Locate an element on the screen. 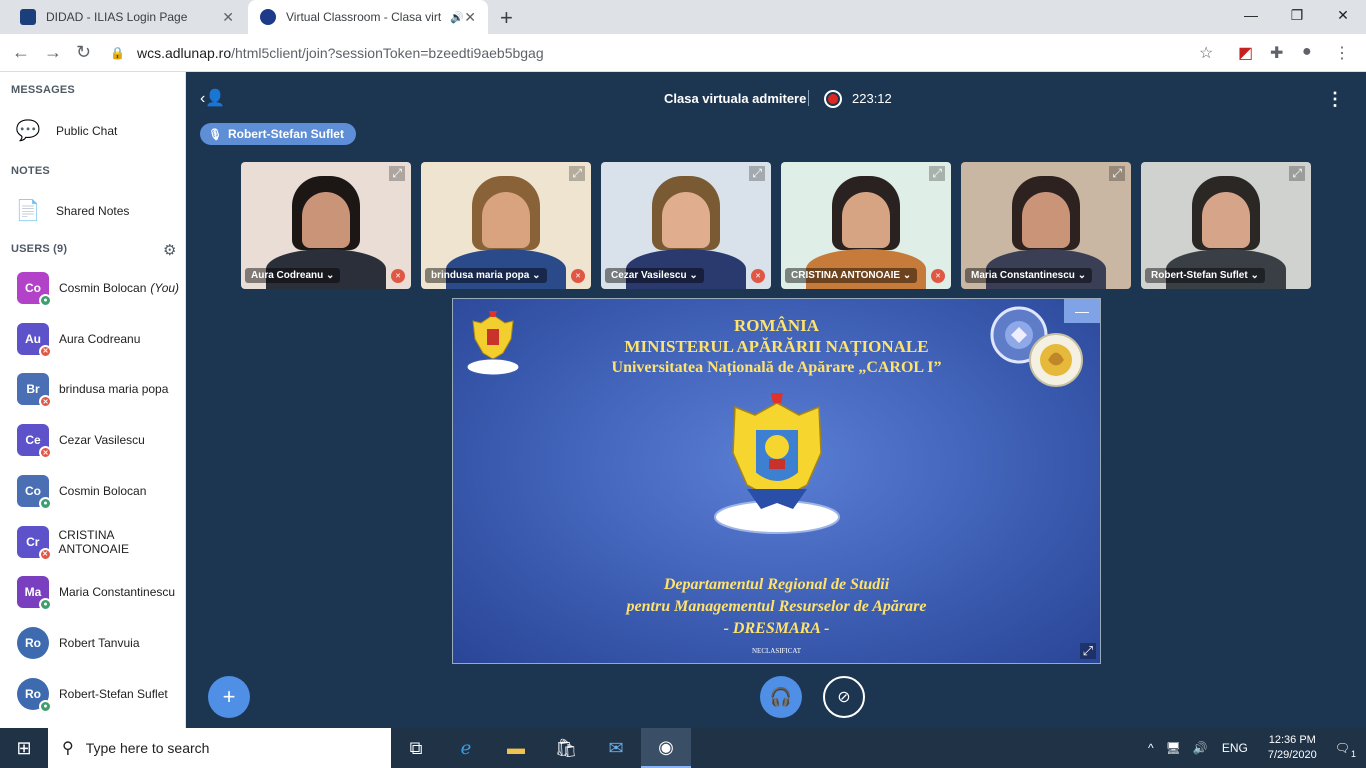  edge-browser-icon: ℯ is located at coordinates (466, 748).